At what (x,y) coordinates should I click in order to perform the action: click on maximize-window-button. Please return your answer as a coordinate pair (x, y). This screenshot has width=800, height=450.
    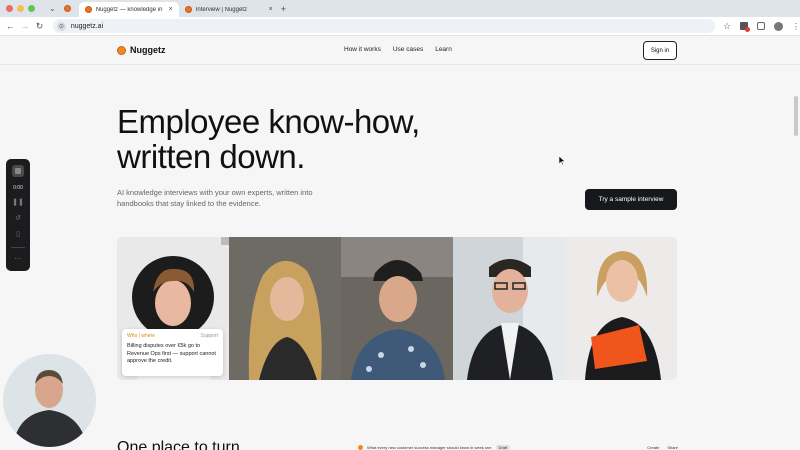
    Looking at the image, I should click on (31, 8).